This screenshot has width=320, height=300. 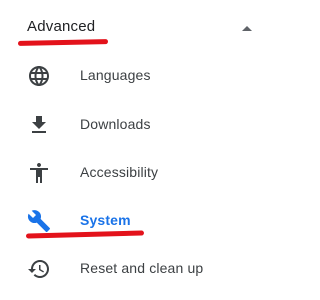 I want to click on accessibility-icon, so click(x=39, y=173).